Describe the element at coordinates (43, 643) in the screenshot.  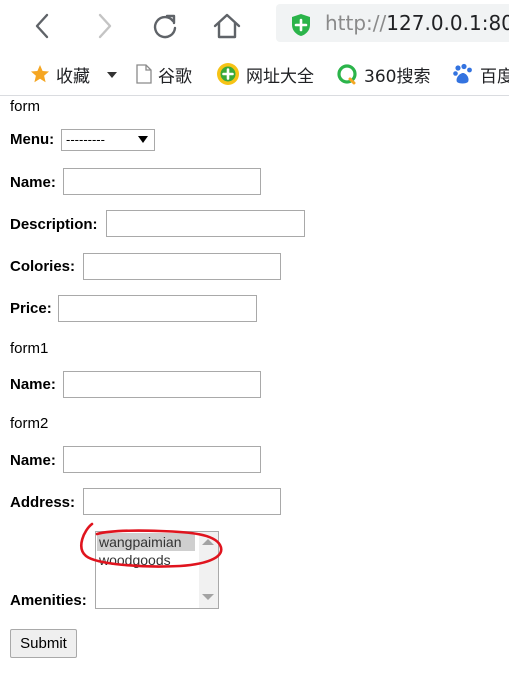
I see `submit-button: Submit` at that location.